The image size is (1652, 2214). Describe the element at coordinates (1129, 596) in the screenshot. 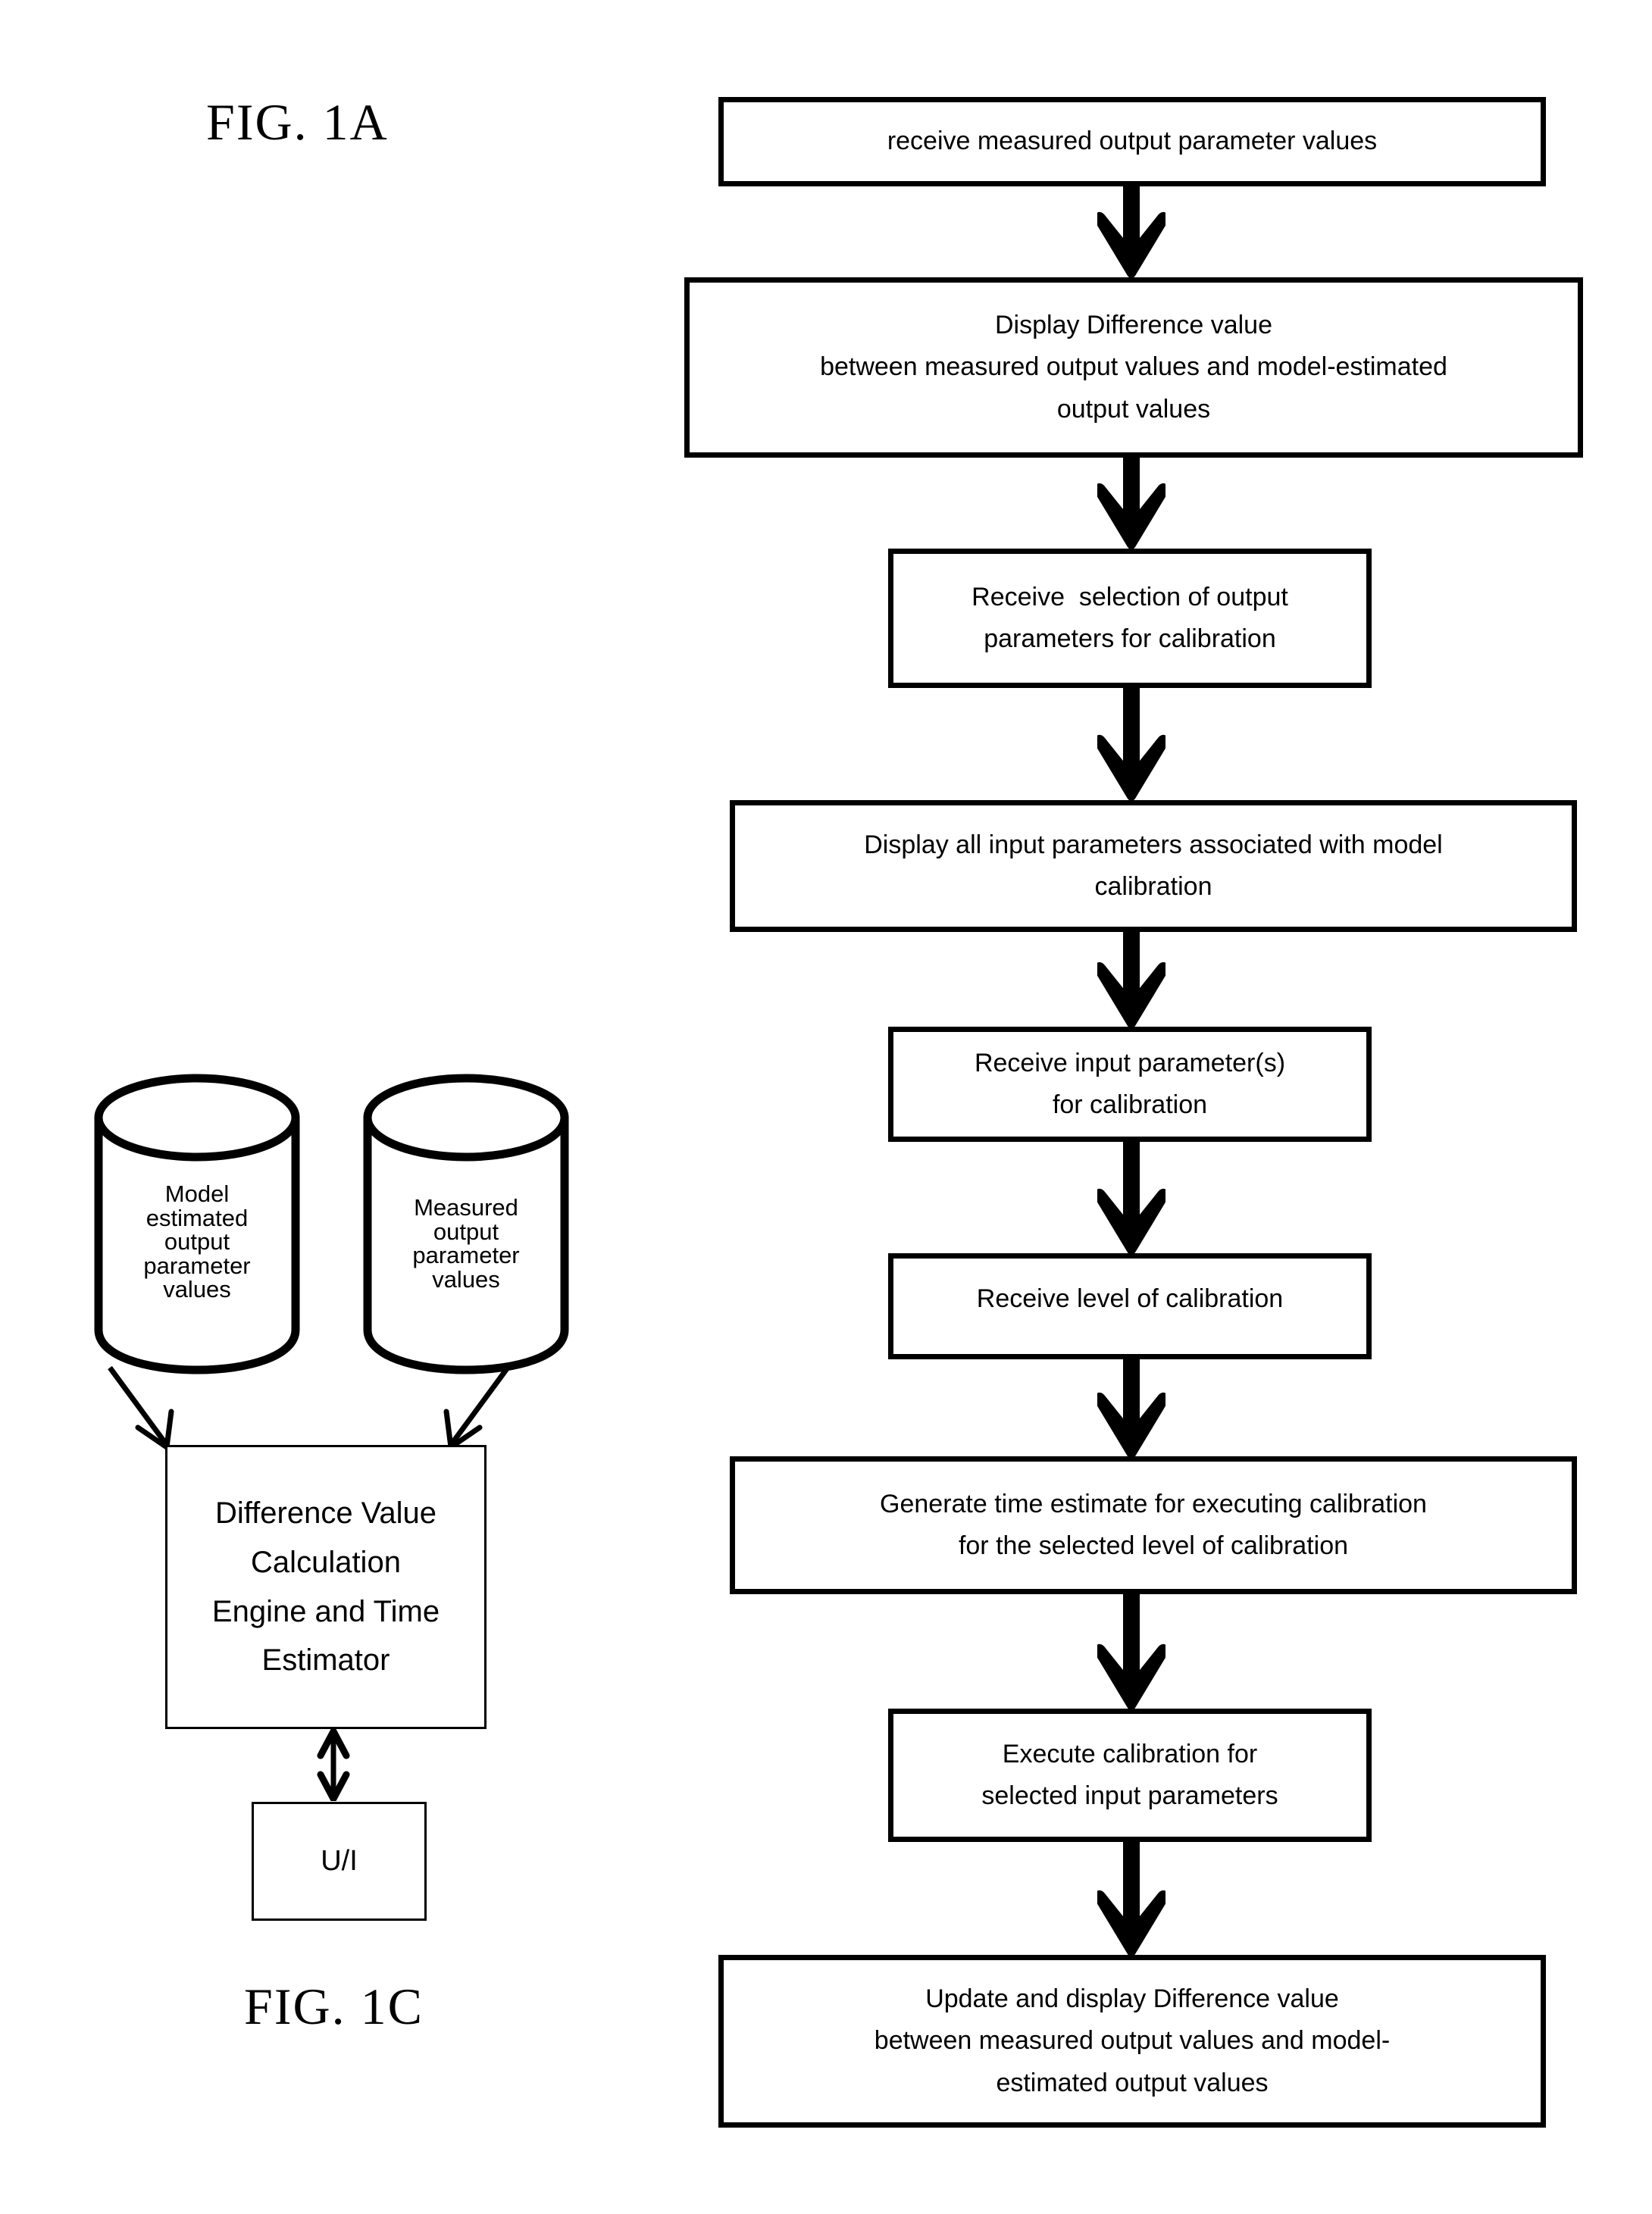

I see `flow-step-line: Receive selection of output` at that location.